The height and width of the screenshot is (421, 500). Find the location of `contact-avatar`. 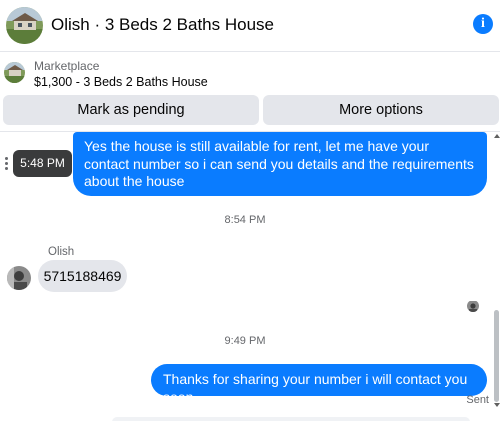

contact-avatar is located at coordinates (19, 278).